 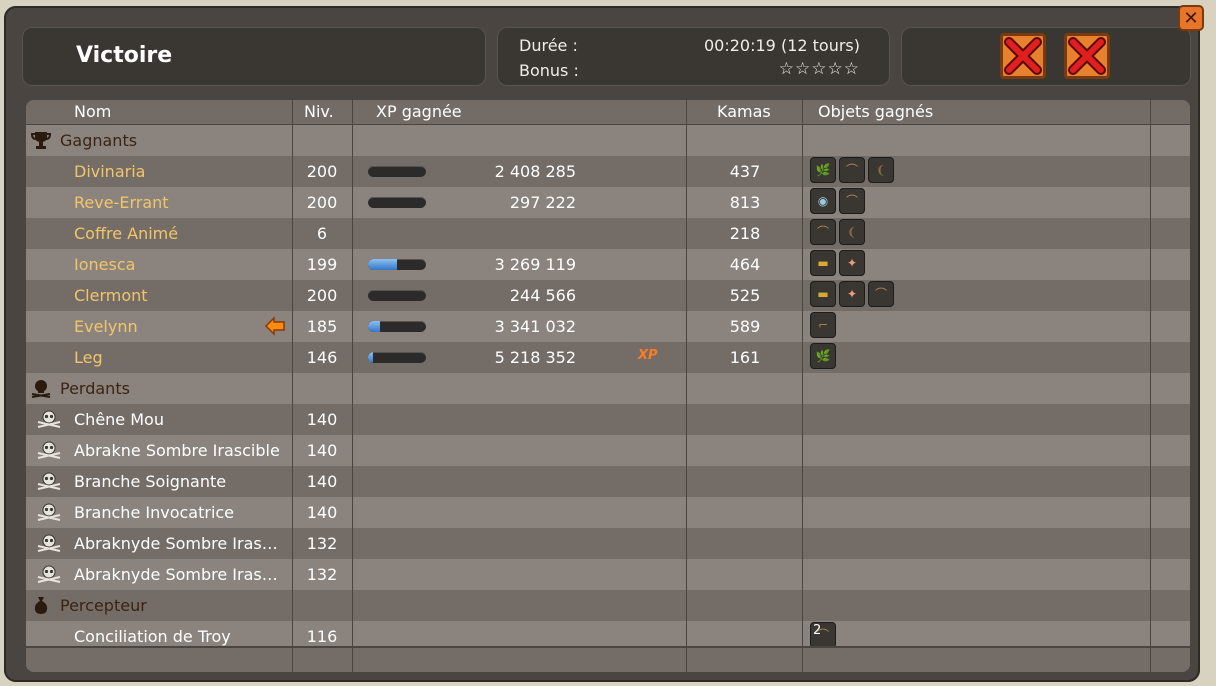 I want to click on arrow-left-icon, so click(x=275, y=326).